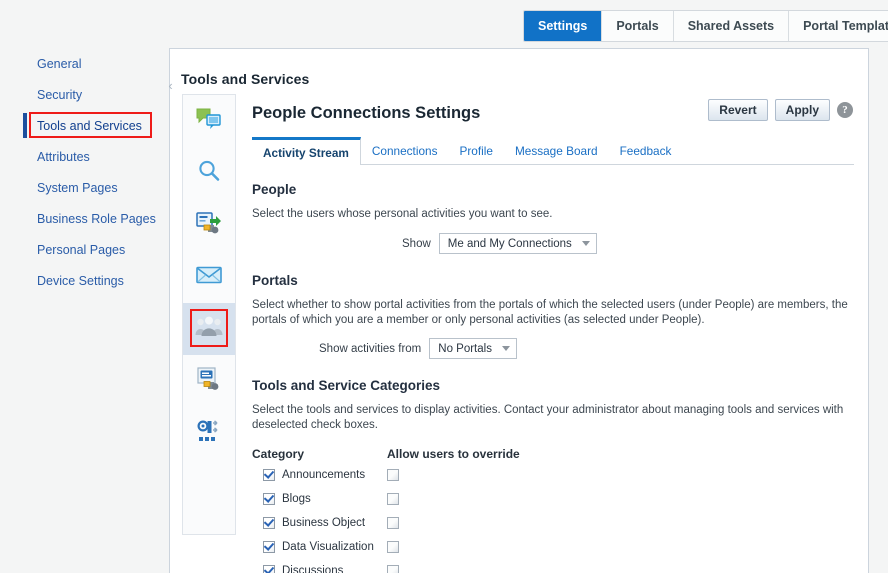 The image size is (888, 573). What do you see at coordinates (274, 189) in the screenshot?
I see `people-section-title: People` at bounding box center [274, 189].